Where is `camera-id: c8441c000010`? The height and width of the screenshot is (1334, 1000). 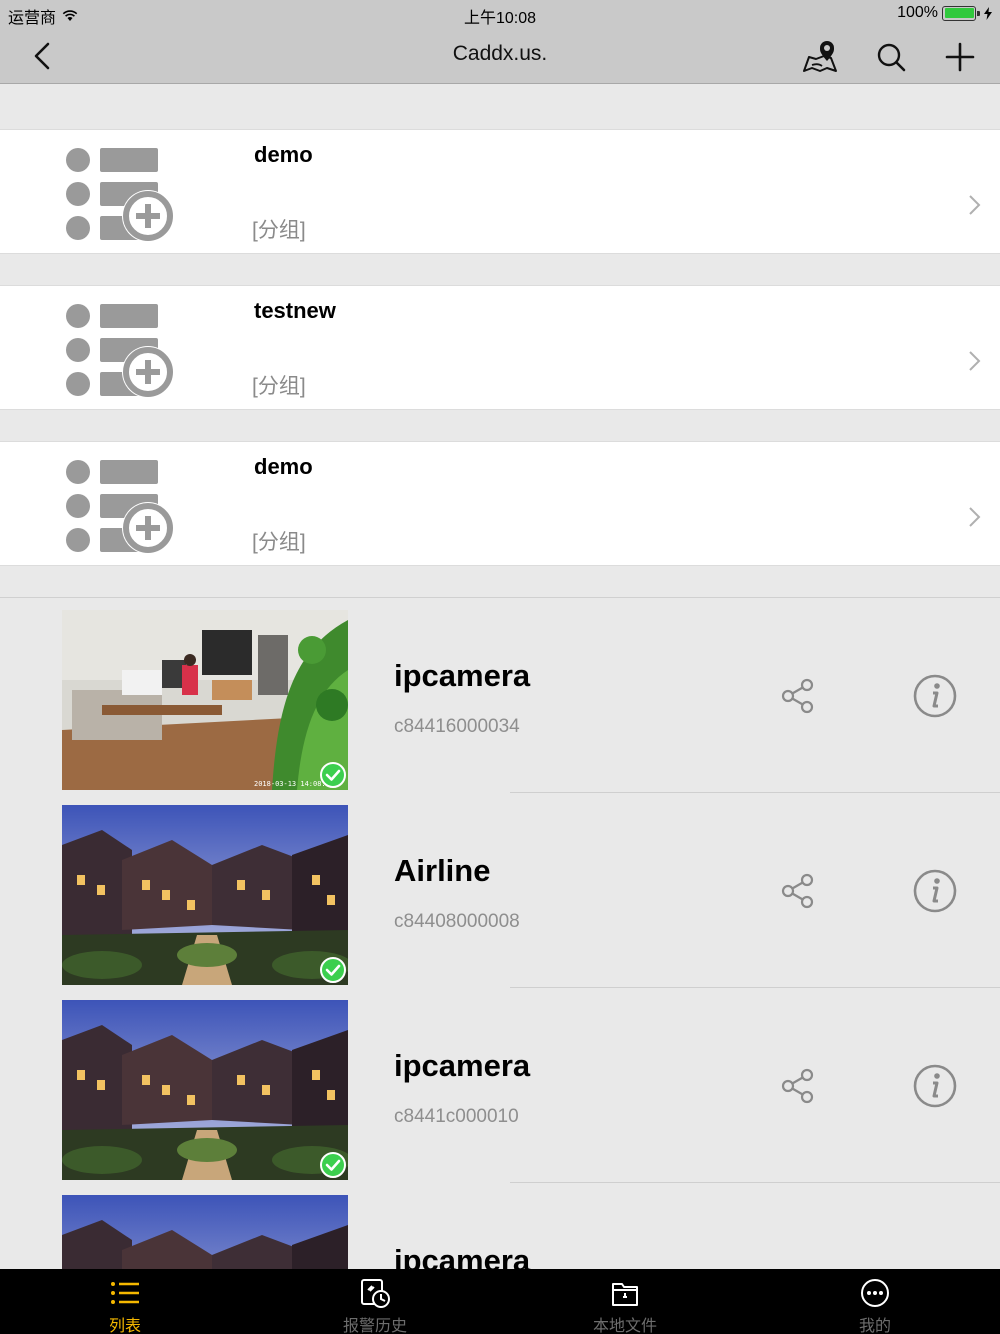 camera-id: c8441c000010 is located at coordinates (456, 1116).